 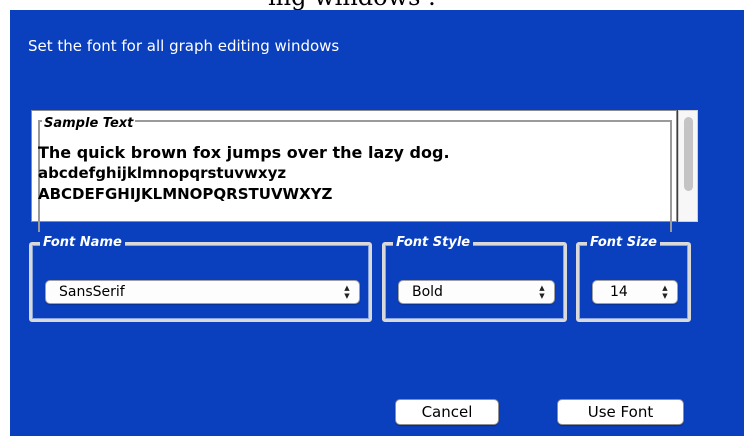 I want to click on font-style-group: Font Style Bold ▲ ▼, so click(x=474, y=278).